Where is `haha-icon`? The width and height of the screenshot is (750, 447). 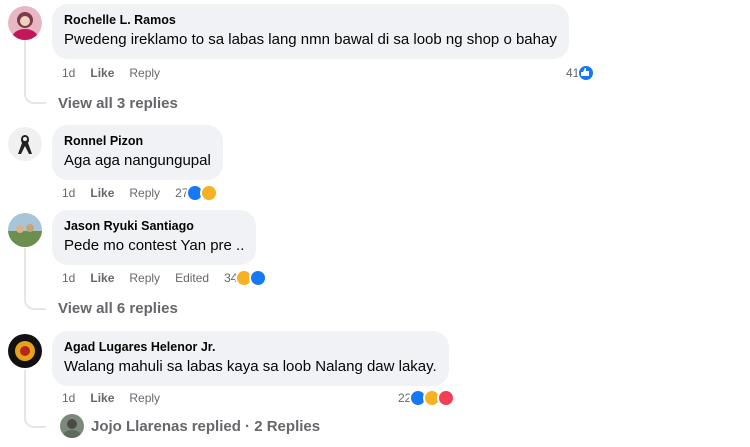 haha-icon is located at coordinates (209, 193).